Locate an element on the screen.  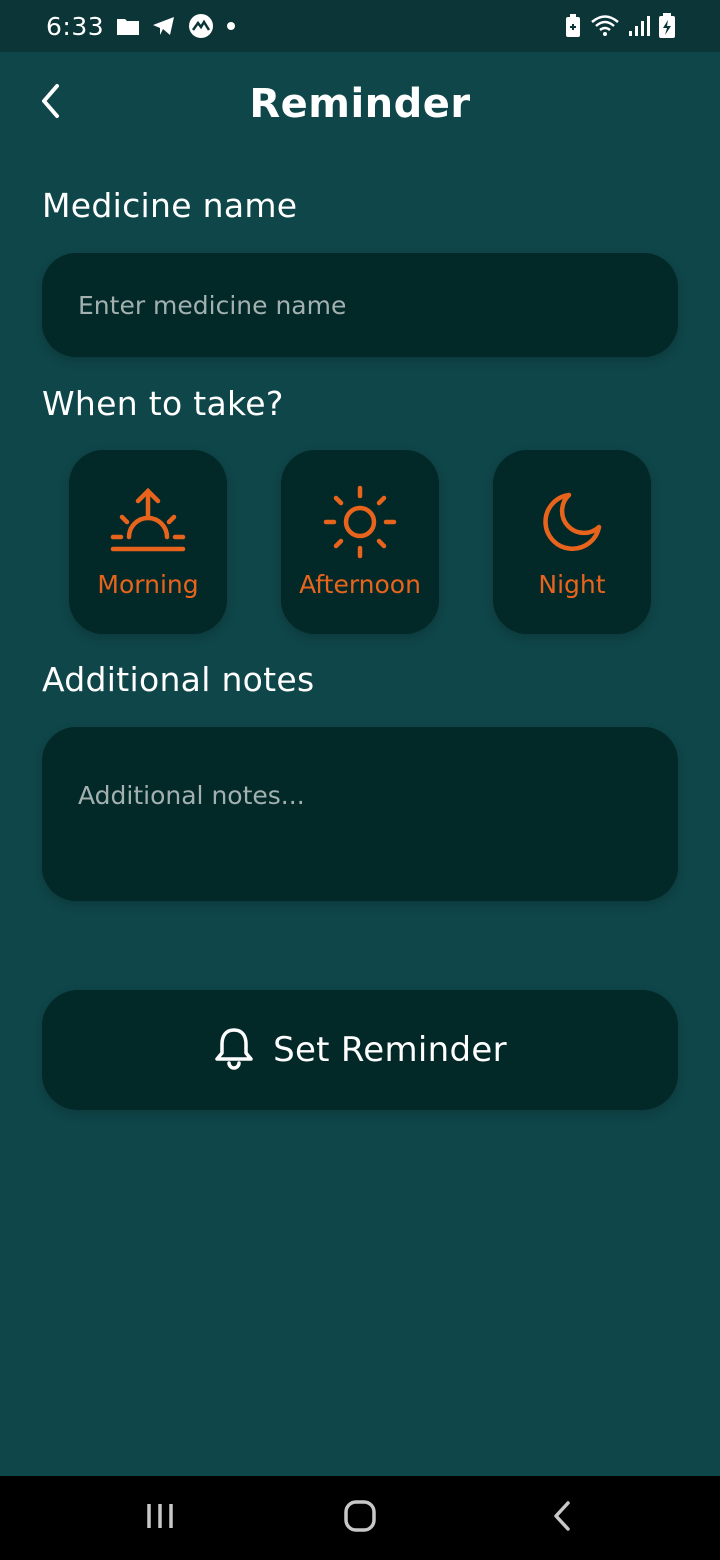
status-time: 6:33 is located at coordinates (75, 26).